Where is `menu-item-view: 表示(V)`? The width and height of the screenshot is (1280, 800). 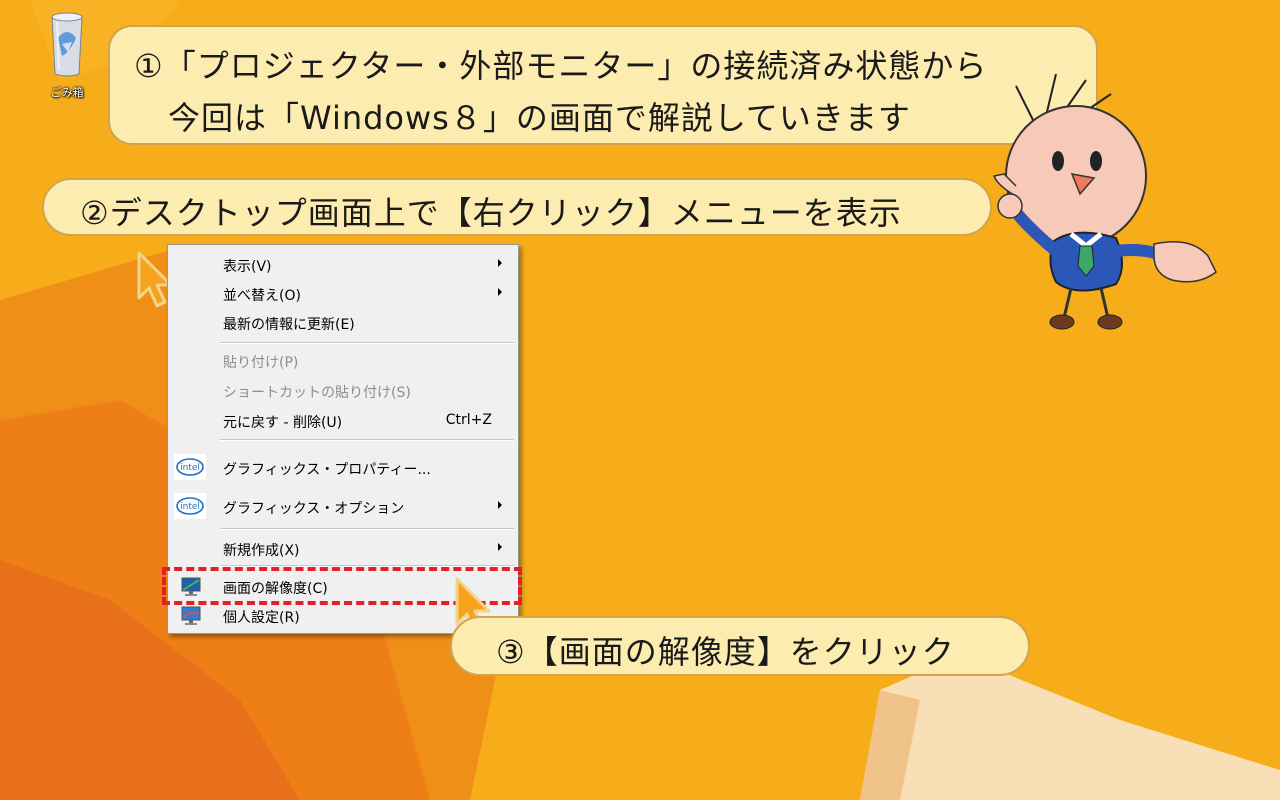
menu-item-view: 表示(V) is located at coordinates (343, 265).